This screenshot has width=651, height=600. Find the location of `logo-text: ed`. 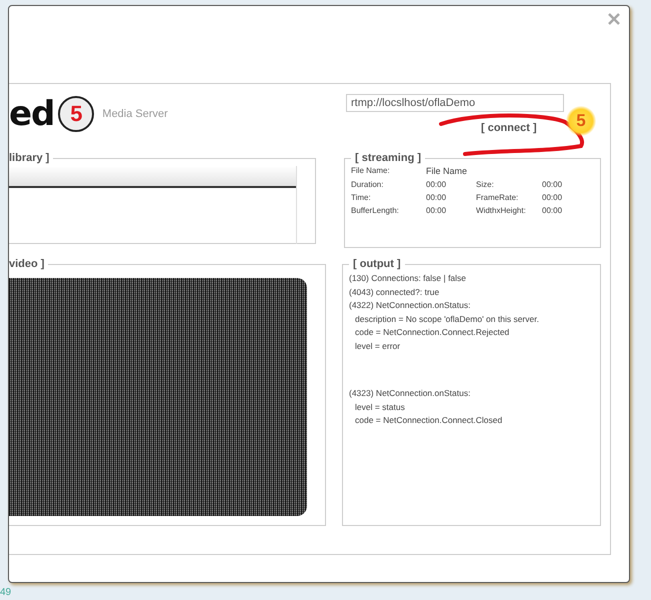

logo-text: ed is located at coordinates (31, 114).